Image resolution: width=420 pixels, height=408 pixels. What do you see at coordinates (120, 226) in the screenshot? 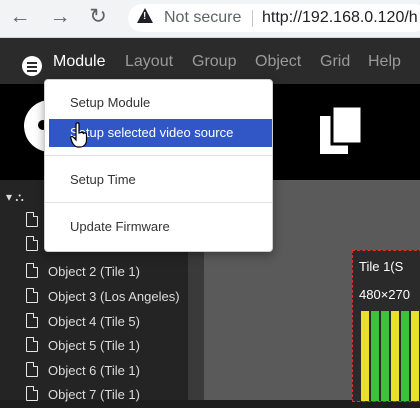
I see `menu-item-label: Update Firmware` at bounding box center [120, 226].